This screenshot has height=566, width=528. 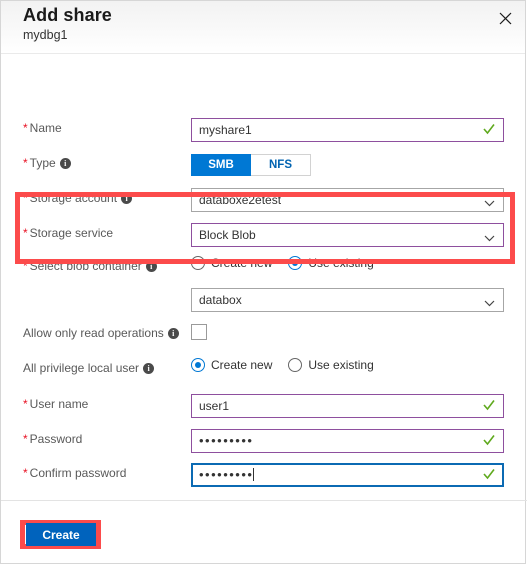 I want to click on radio-user-create-new: Create new, so click(x=231, y=365).